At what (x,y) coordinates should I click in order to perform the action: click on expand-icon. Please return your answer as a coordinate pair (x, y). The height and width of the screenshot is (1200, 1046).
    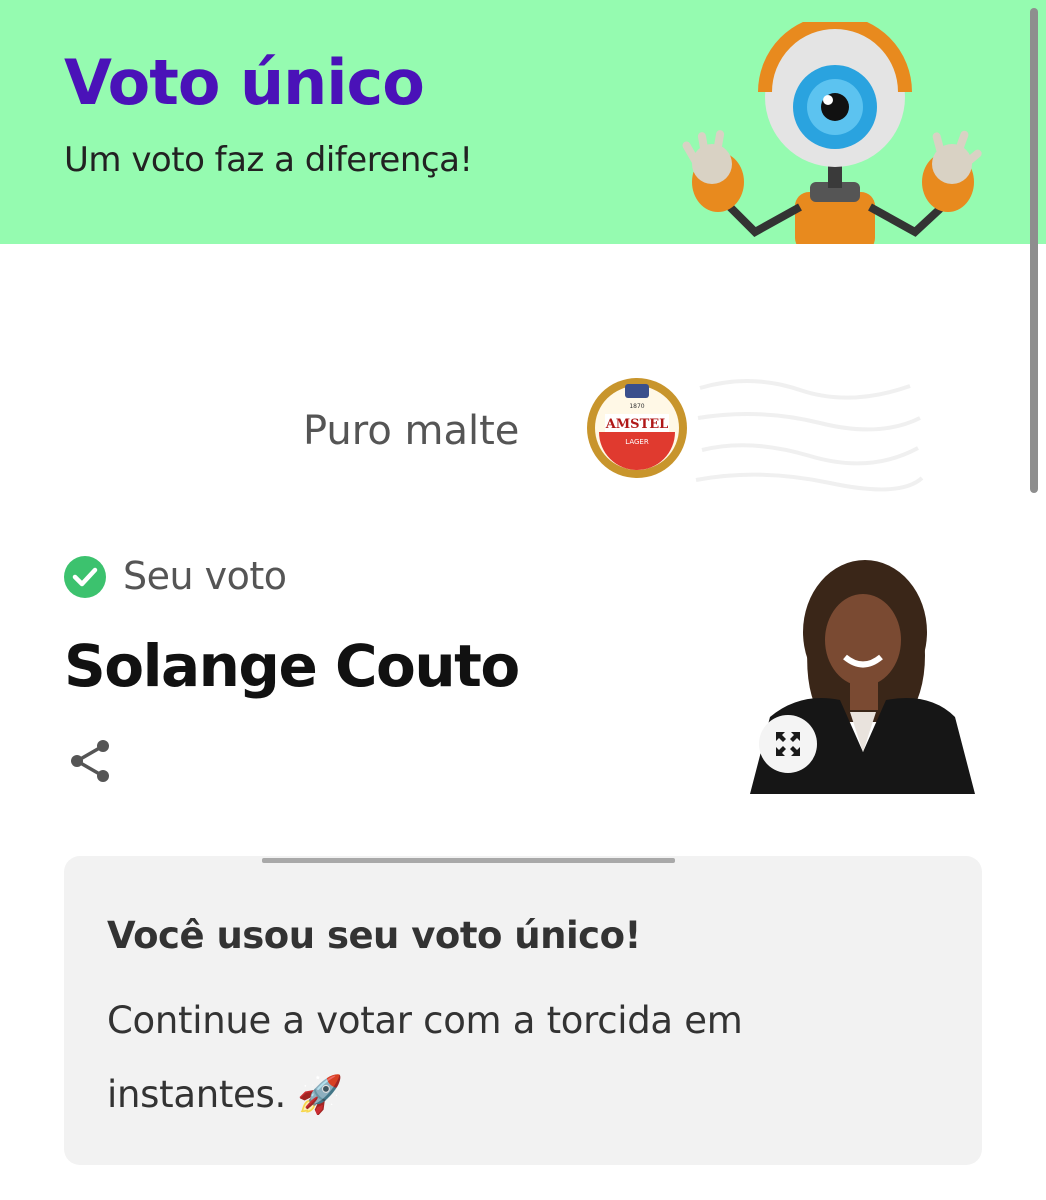
    Looking at the image, I should click on (788, 744).